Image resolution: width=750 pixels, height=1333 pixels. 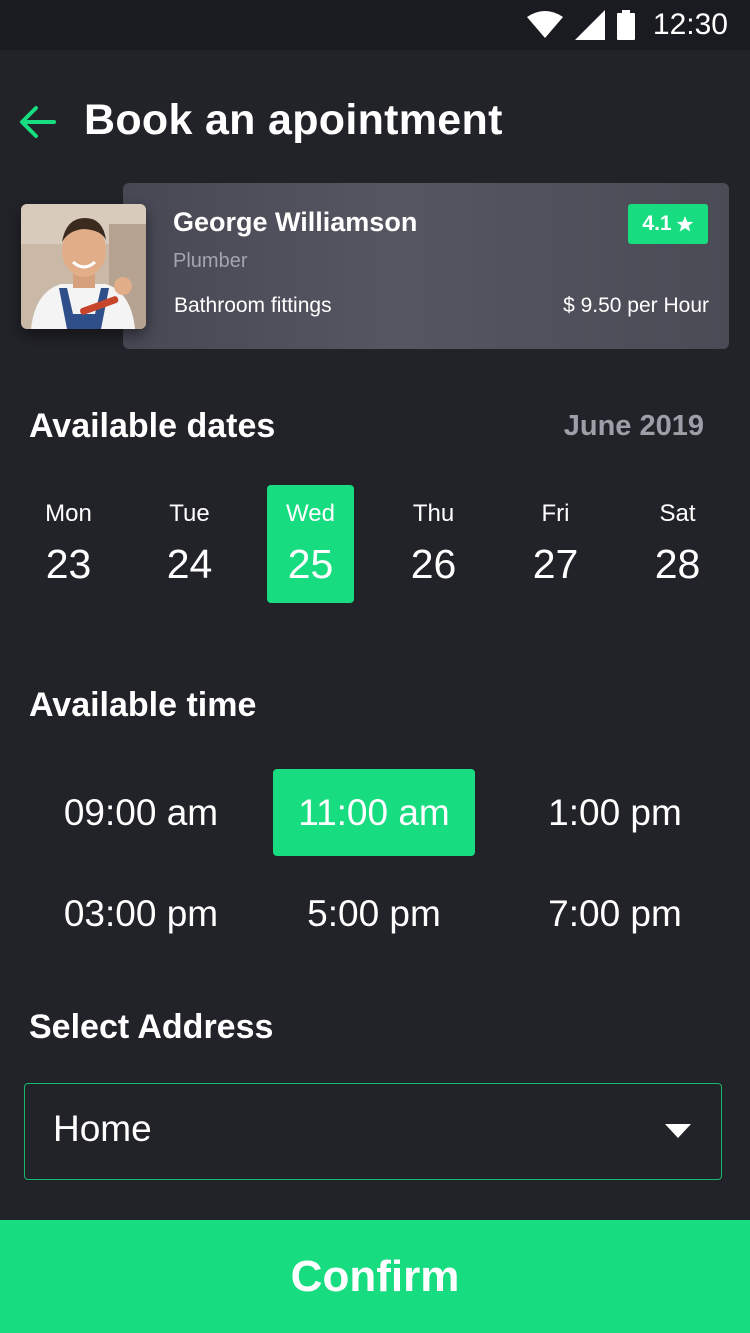 What do you see at coordinates (189, 513) in the screenshot?
I see `date-day: Tue` at bounding box center [189, 513].